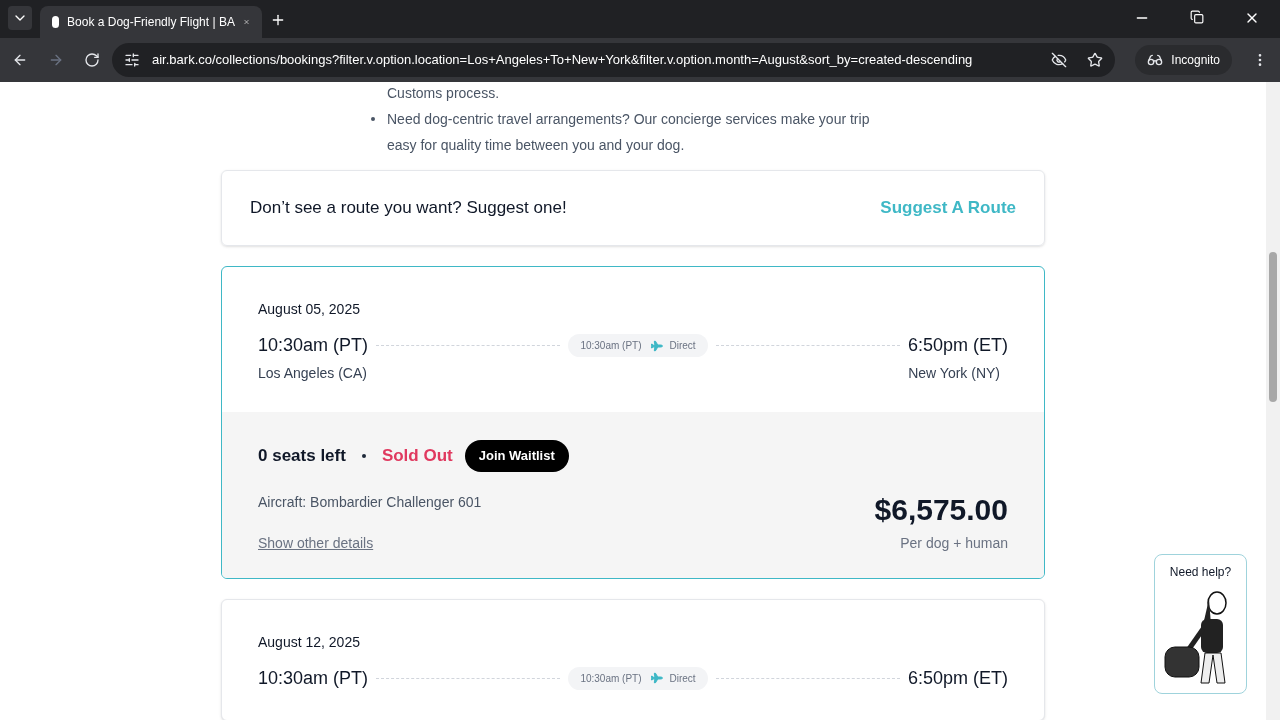 The height and width of the screenshot is (720, 1280). I want to click on price-note: Per dog + human, so click(954, 543).